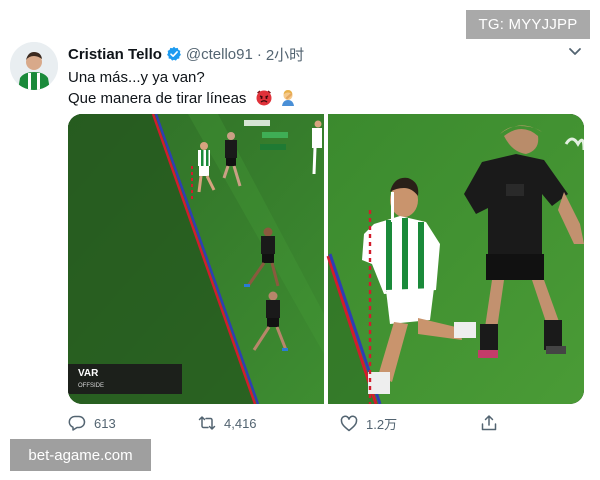  What do you see at coordinates (575, 51) in the screenshot?
I see `more-options-chevron-icon` at bounding box center [575, 51].